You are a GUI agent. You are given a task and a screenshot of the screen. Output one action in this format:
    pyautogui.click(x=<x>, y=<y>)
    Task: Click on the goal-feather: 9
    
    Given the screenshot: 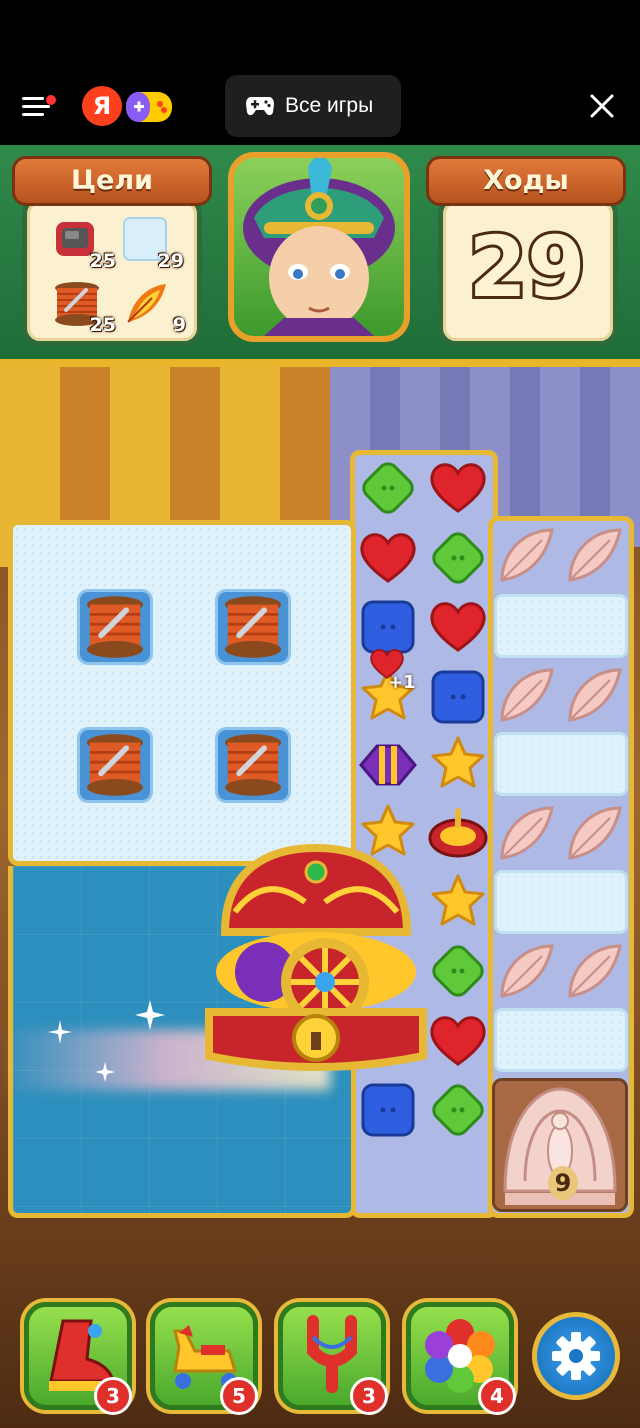 What is the action you would take?
    pyautogui.click(x=154, y=308)
    